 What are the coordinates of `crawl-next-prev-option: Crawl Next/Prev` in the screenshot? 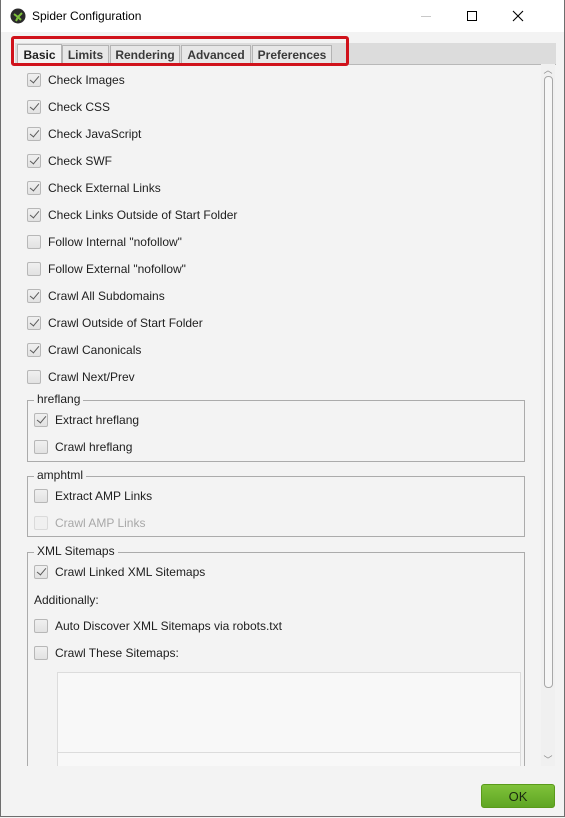 It's located at (81, 377).